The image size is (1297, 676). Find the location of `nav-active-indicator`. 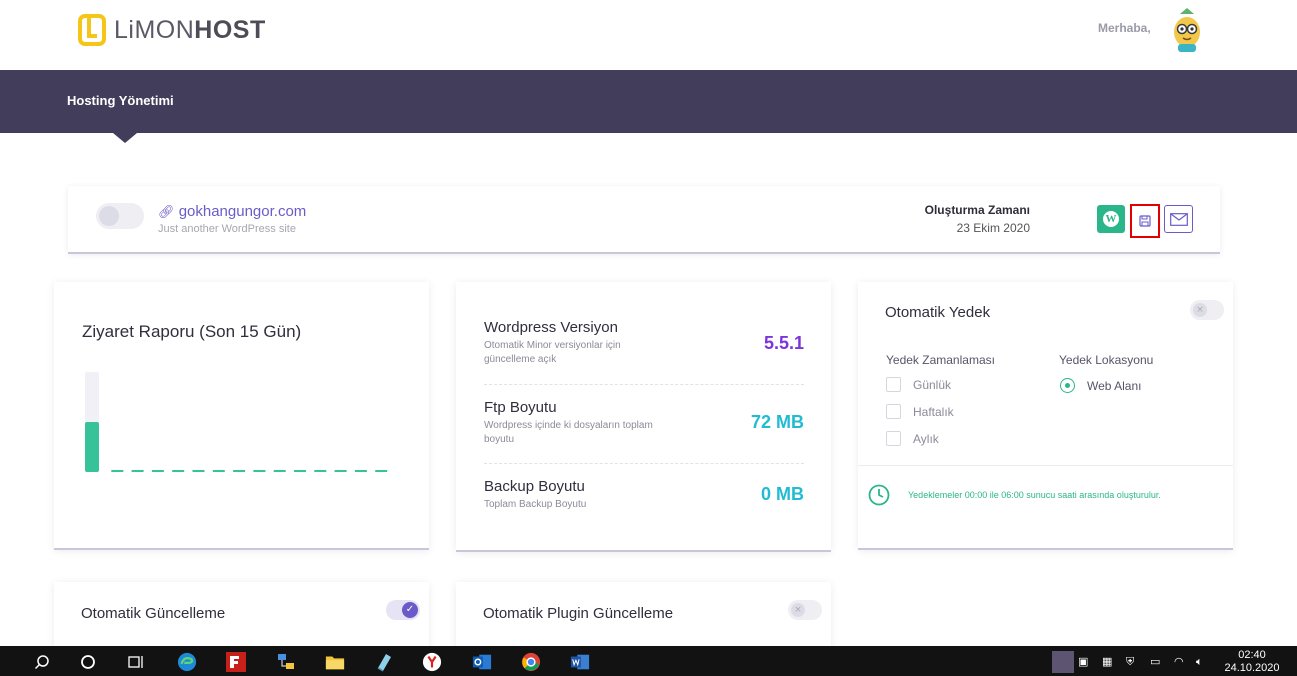

nav-active-indicator is located at coordinates (125, 138).